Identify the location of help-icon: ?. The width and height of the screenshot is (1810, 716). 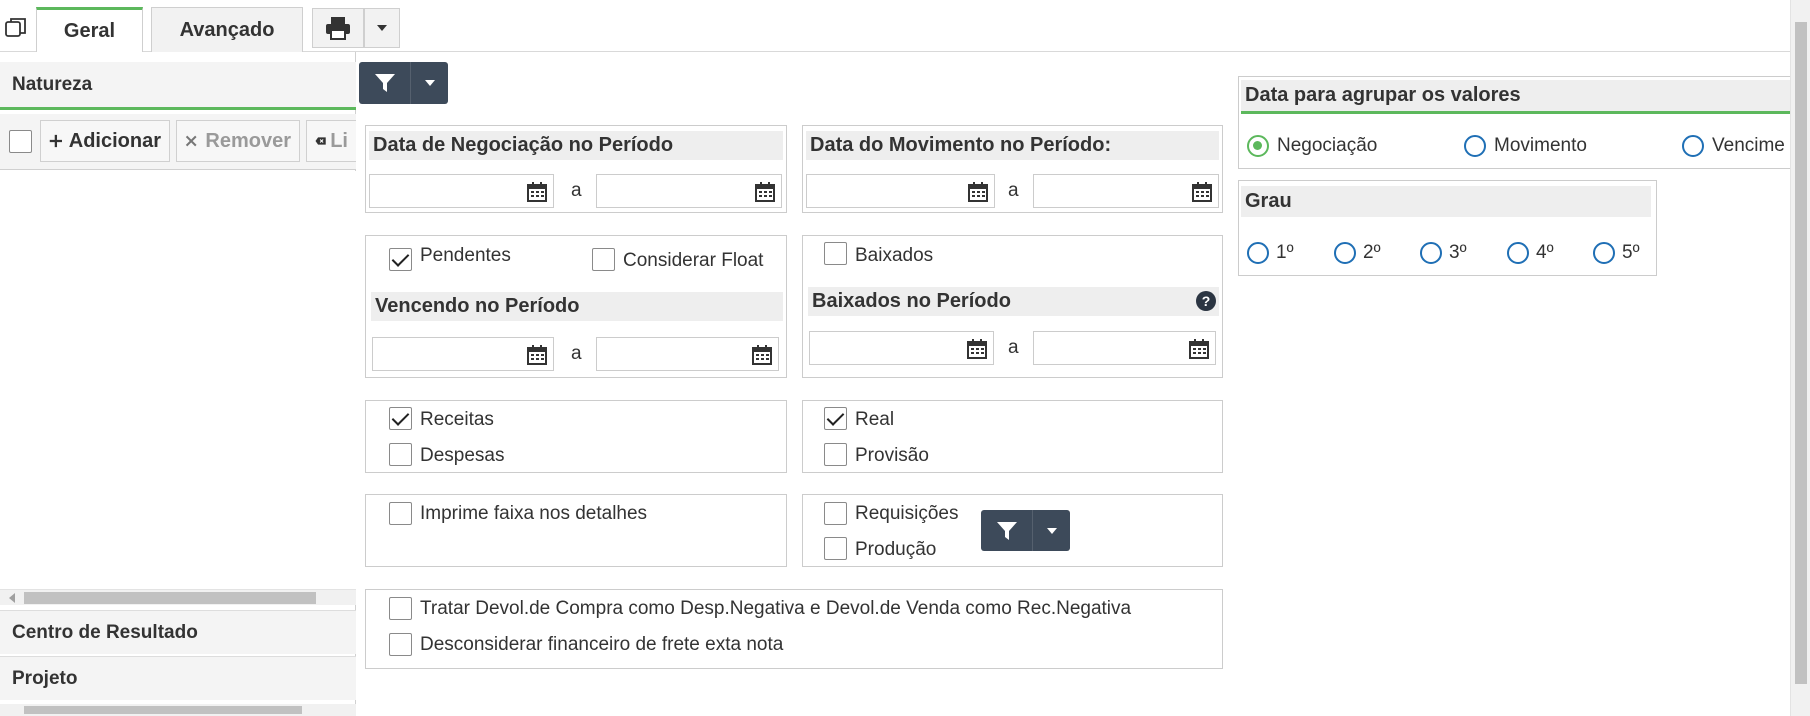
(1206, 301).